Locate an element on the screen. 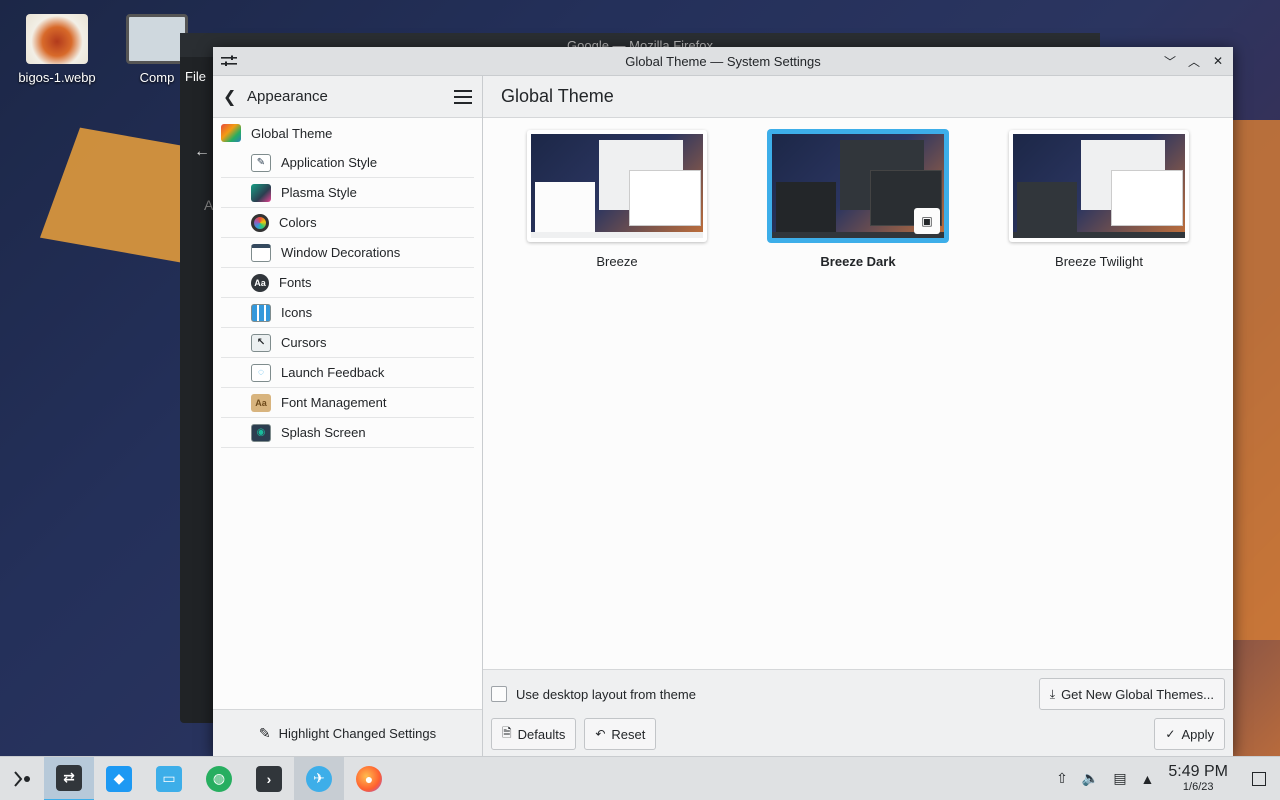 Image resolution: width=1280 pixels, height=800 pixels. application-launcher is located at coordinates (22, 778).